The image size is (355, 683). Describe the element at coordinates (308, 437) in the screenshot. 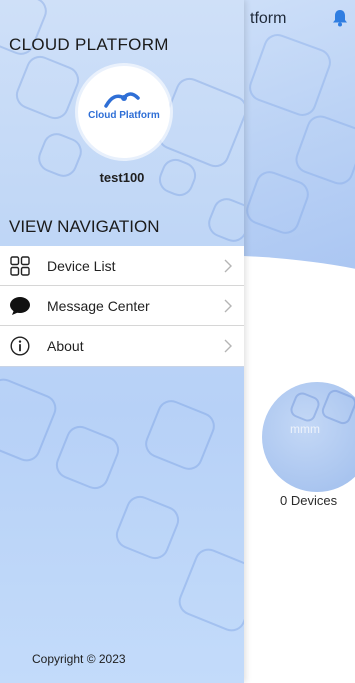

I see `device-circle: mmm` at that location.